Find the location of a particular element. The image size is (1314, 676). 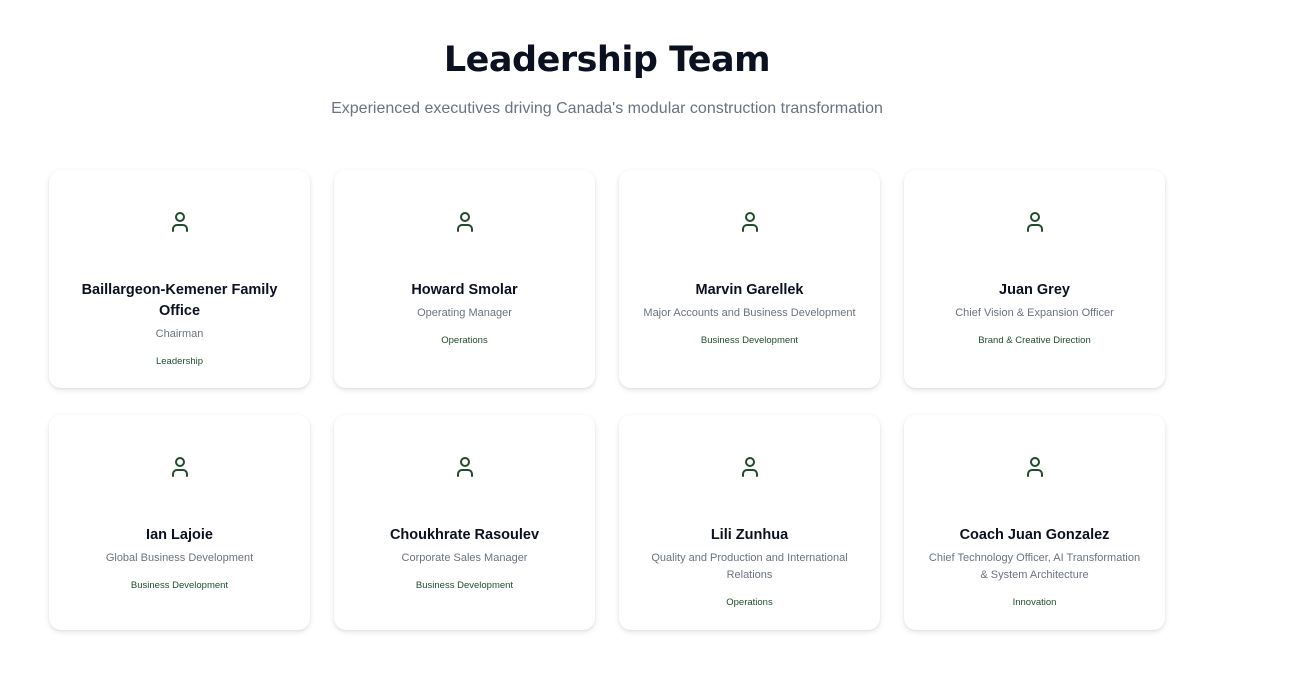

member-role: Operating Manager is located at coordinates (464, 313).